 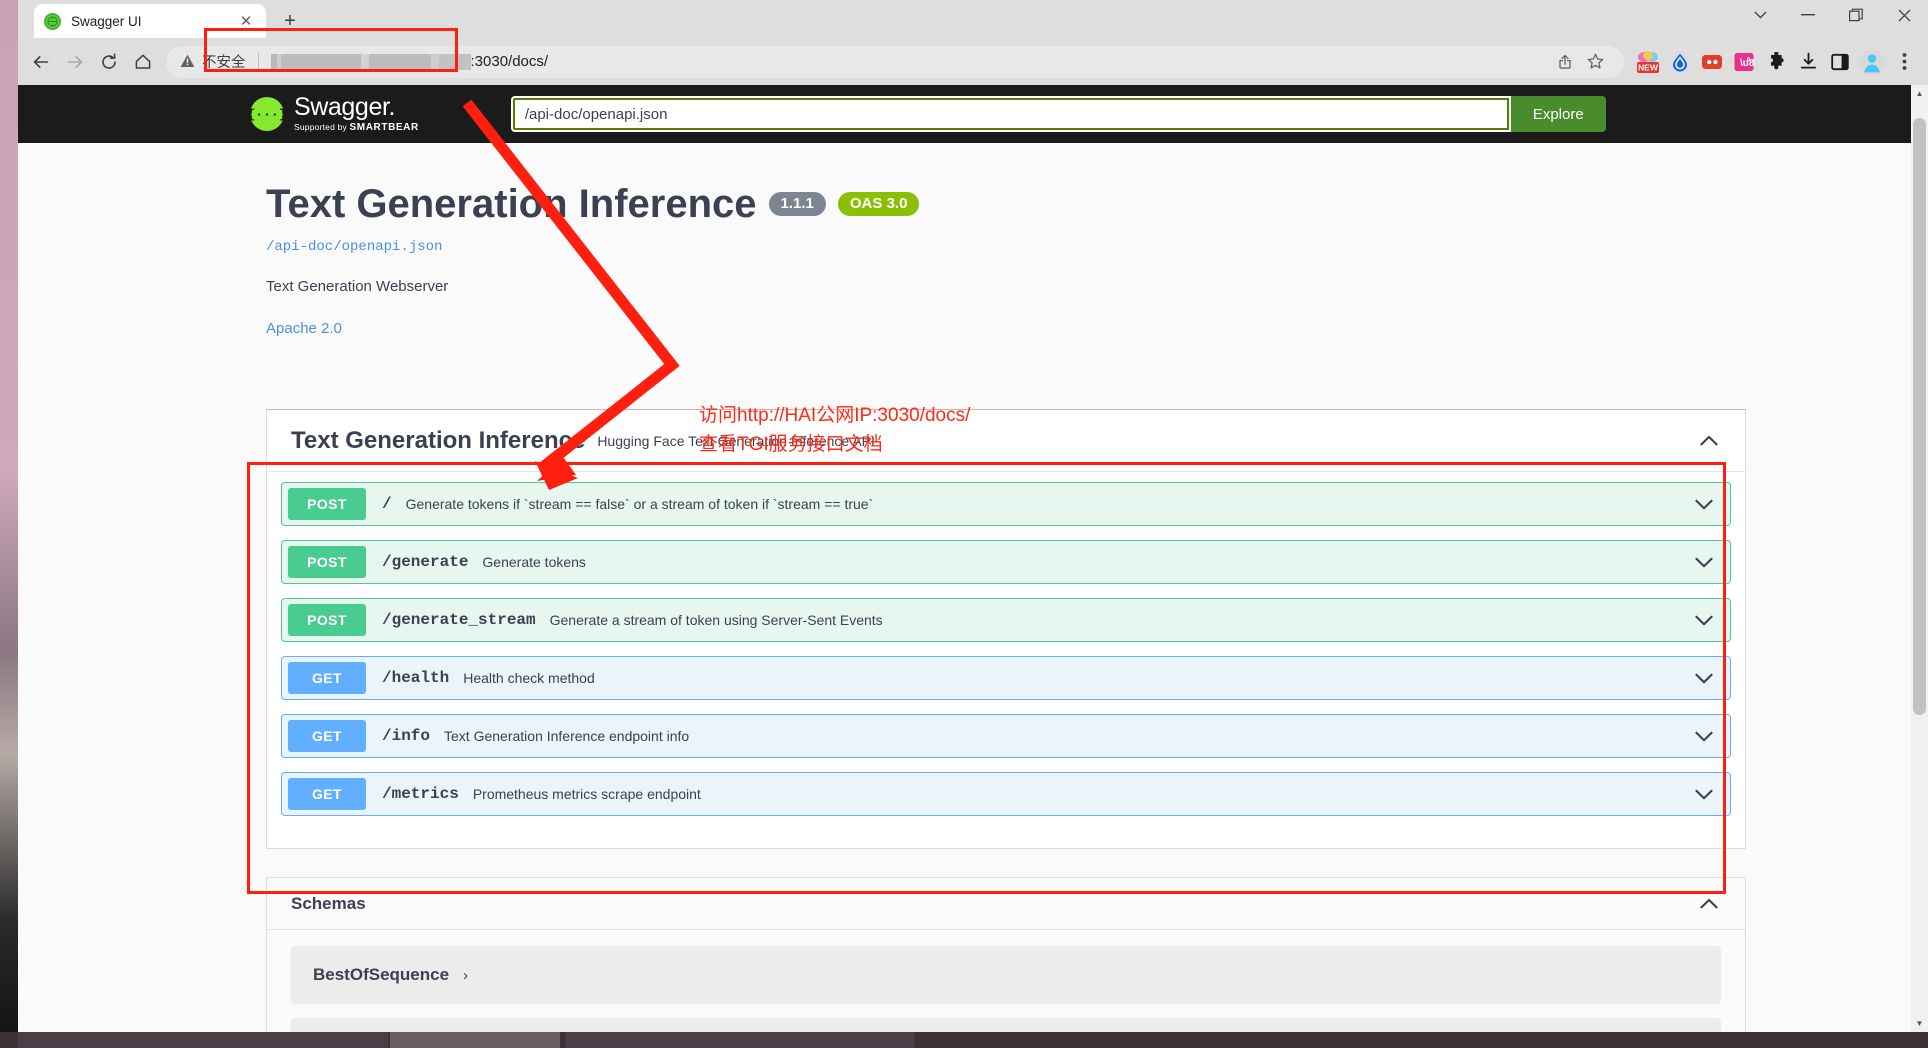 I want to click on schema-row: BestOfSequence ›, so click(x=1006, y=975).